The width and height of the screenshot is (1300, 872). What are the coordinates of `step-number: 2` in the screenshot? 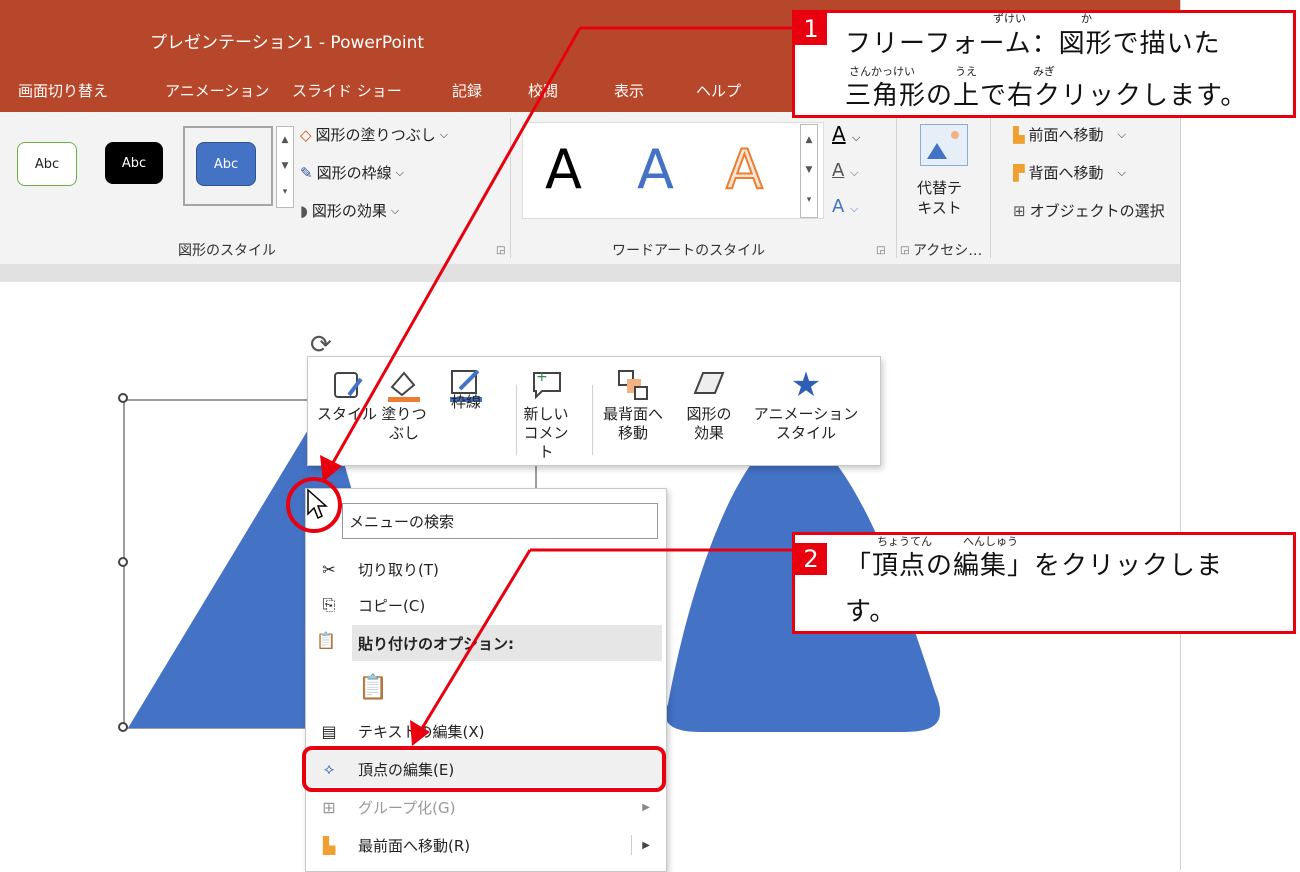 It's located at (811, 559).